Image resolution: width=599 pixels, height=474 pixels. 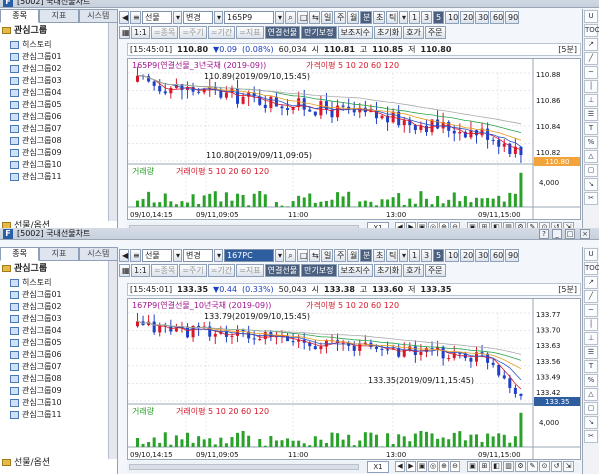 What do you see at coordinates (591, 114) in the screenshot?
I see `drawing-tool-icon: ☰` at bounding box center [591, 114].